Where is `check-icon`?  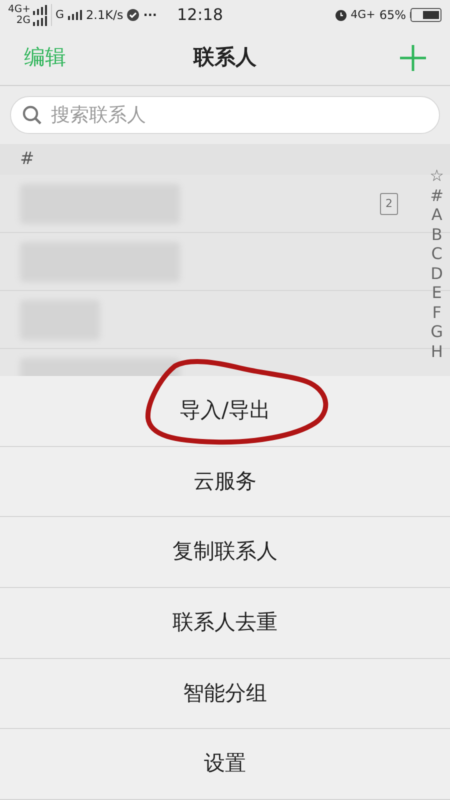
check-icon is located at coordinates (133, 15).